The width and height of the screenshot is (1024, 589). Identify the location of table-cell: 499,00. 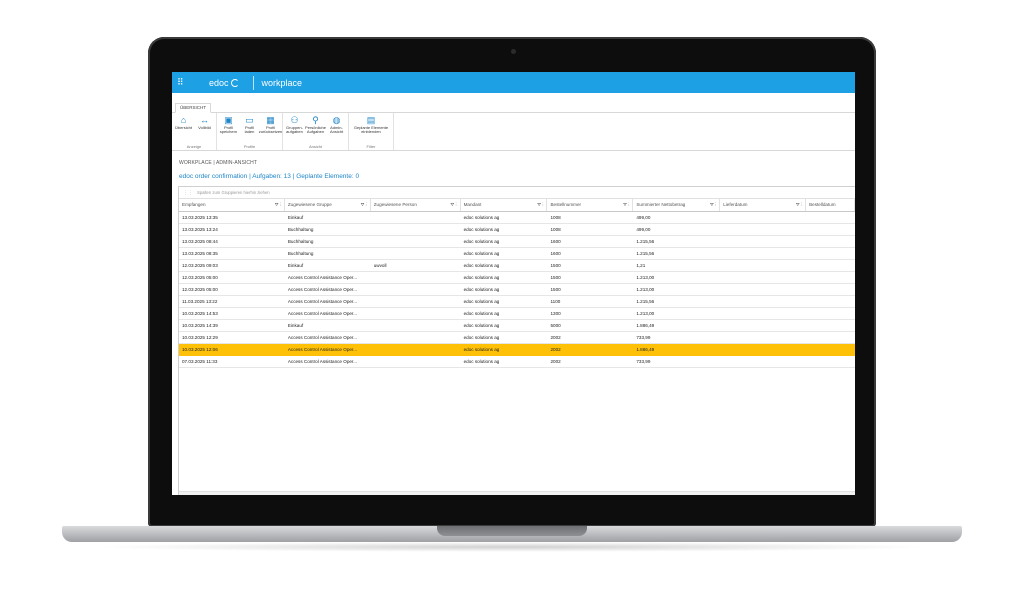
(643, 217).